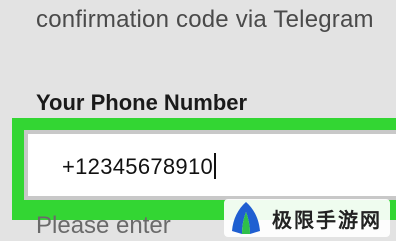 Image resolution: width=396 pixels, height=241 pixels. Describe the element at coordinates (246, 218) in the screenshot. I see `shield-logo-icon` at that location.